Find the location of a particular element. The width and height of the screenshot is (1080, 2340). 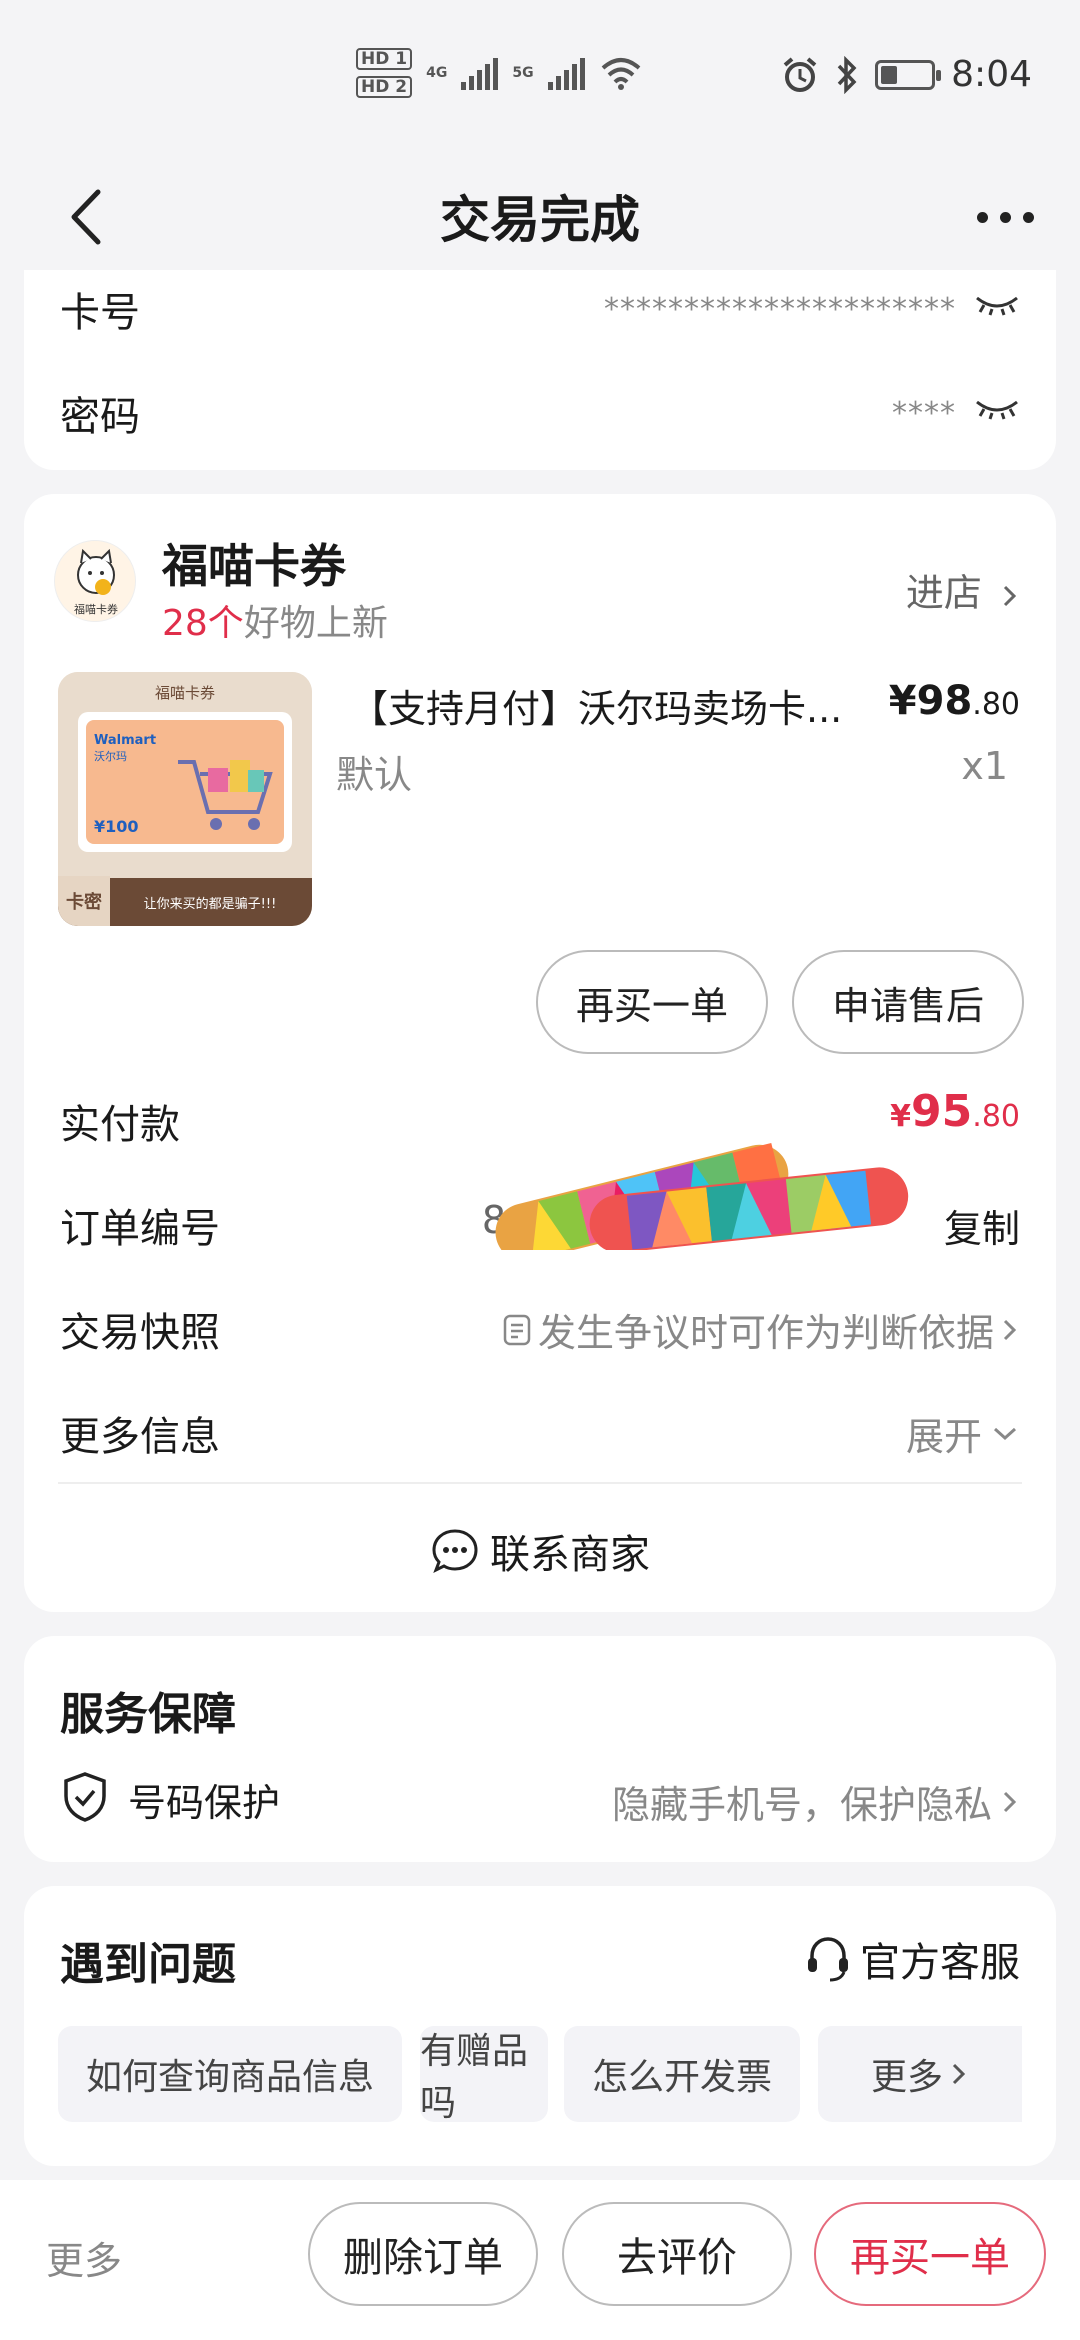

signal-1-icon is located at coordinates (480, 73).